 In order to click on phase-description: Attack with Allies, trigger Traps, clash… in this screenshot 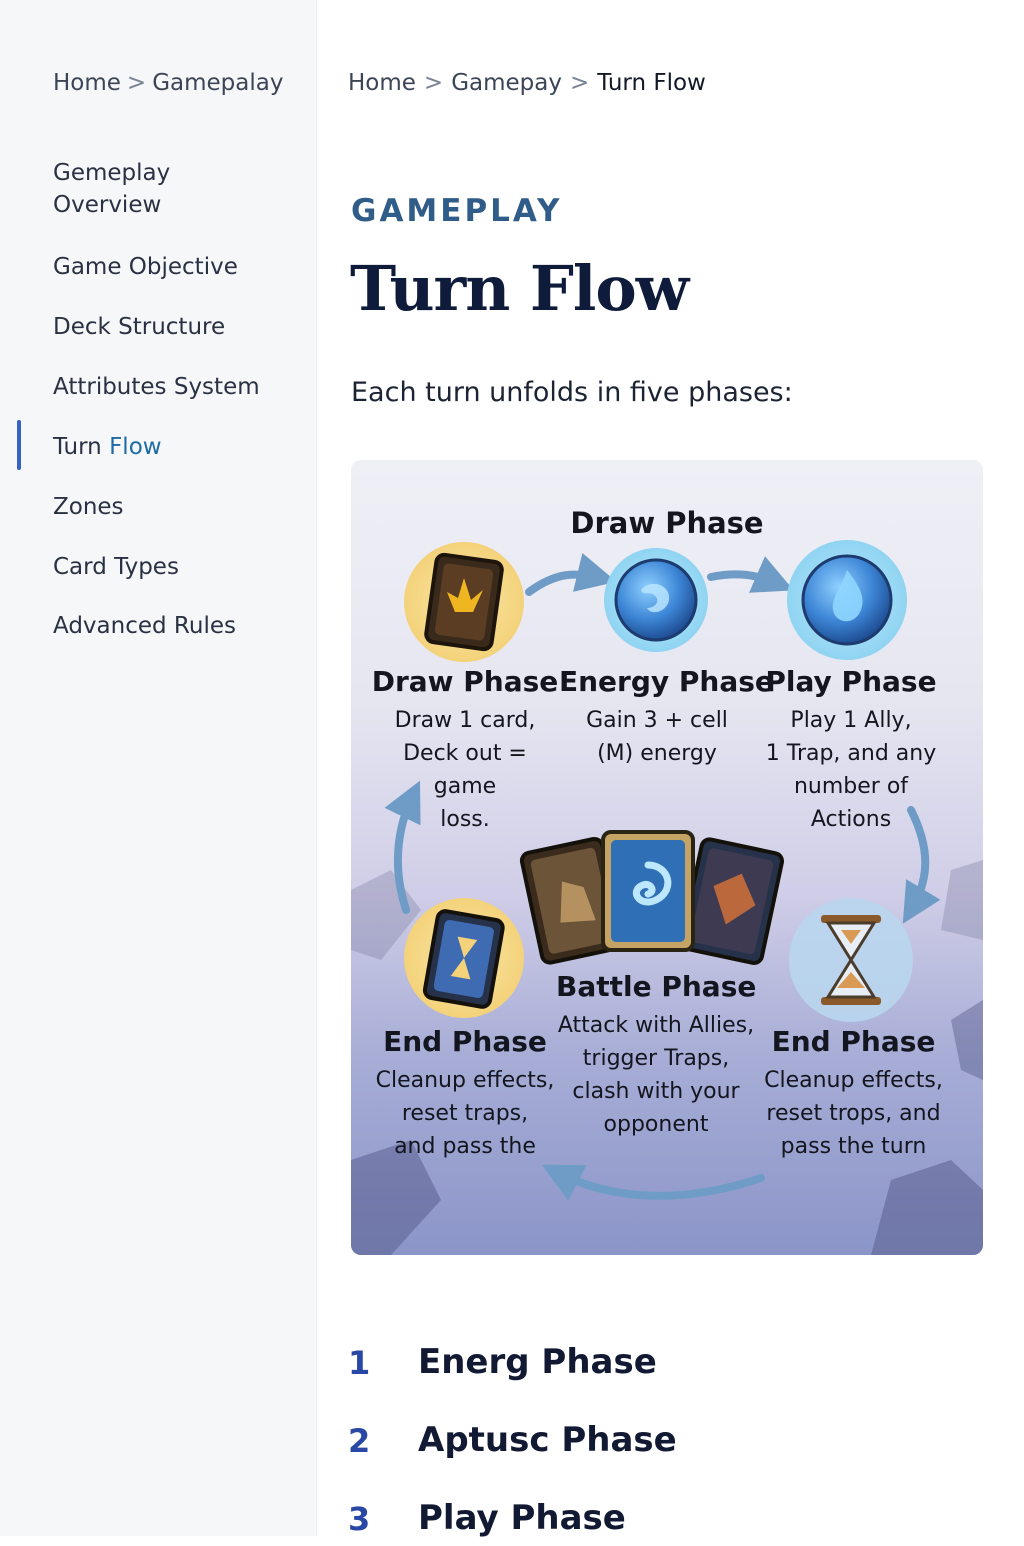, I will do `click(656, 1075)`.